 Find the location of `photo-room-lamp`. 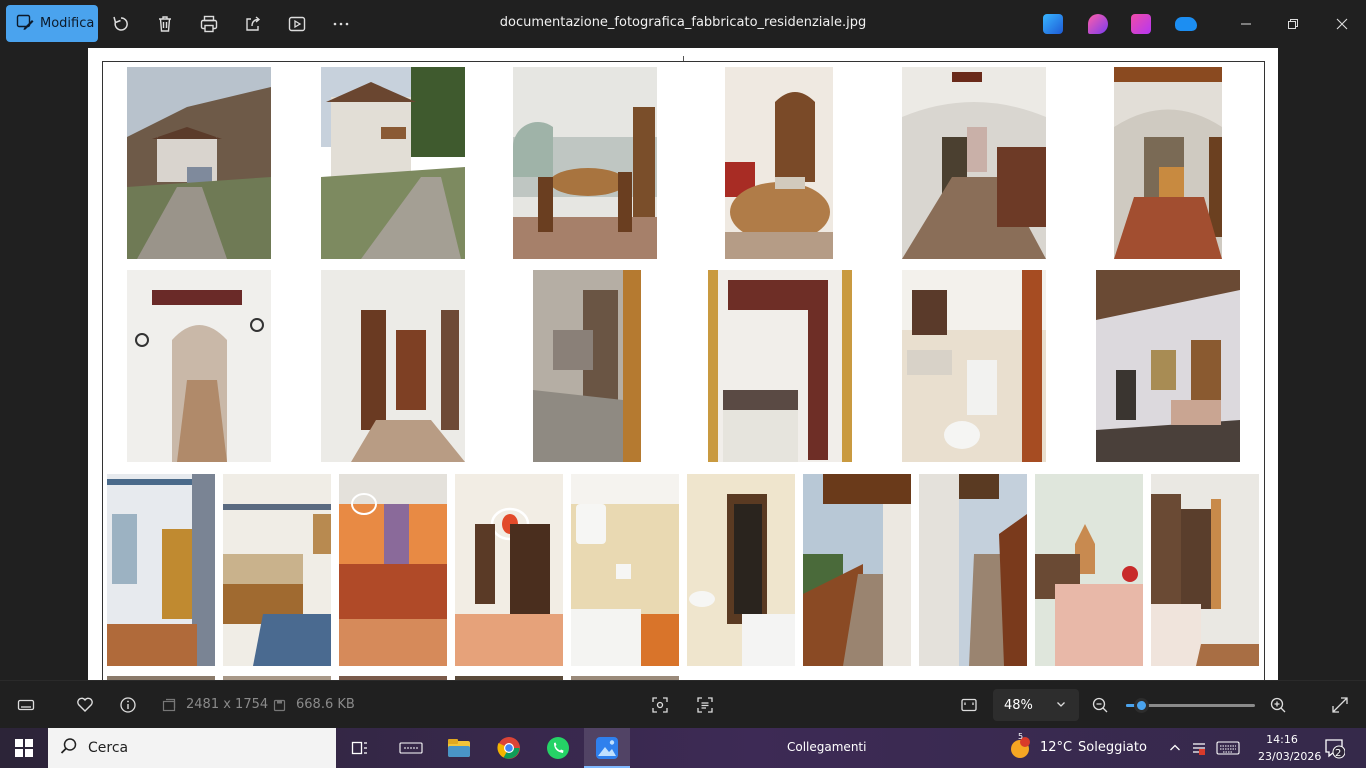

photo-room-lamp is located at coordinates (509, 570).